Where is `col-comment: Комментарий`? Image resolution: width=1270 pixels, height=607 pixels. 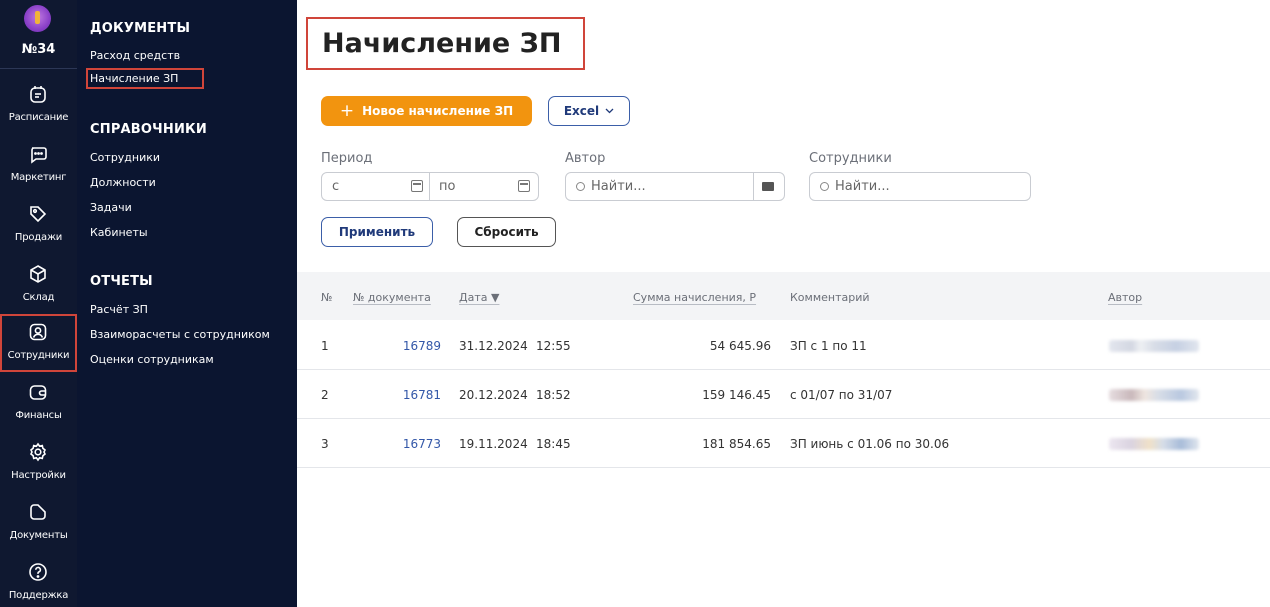 col-comment: Комментарий is located at coordinates (830, 297).